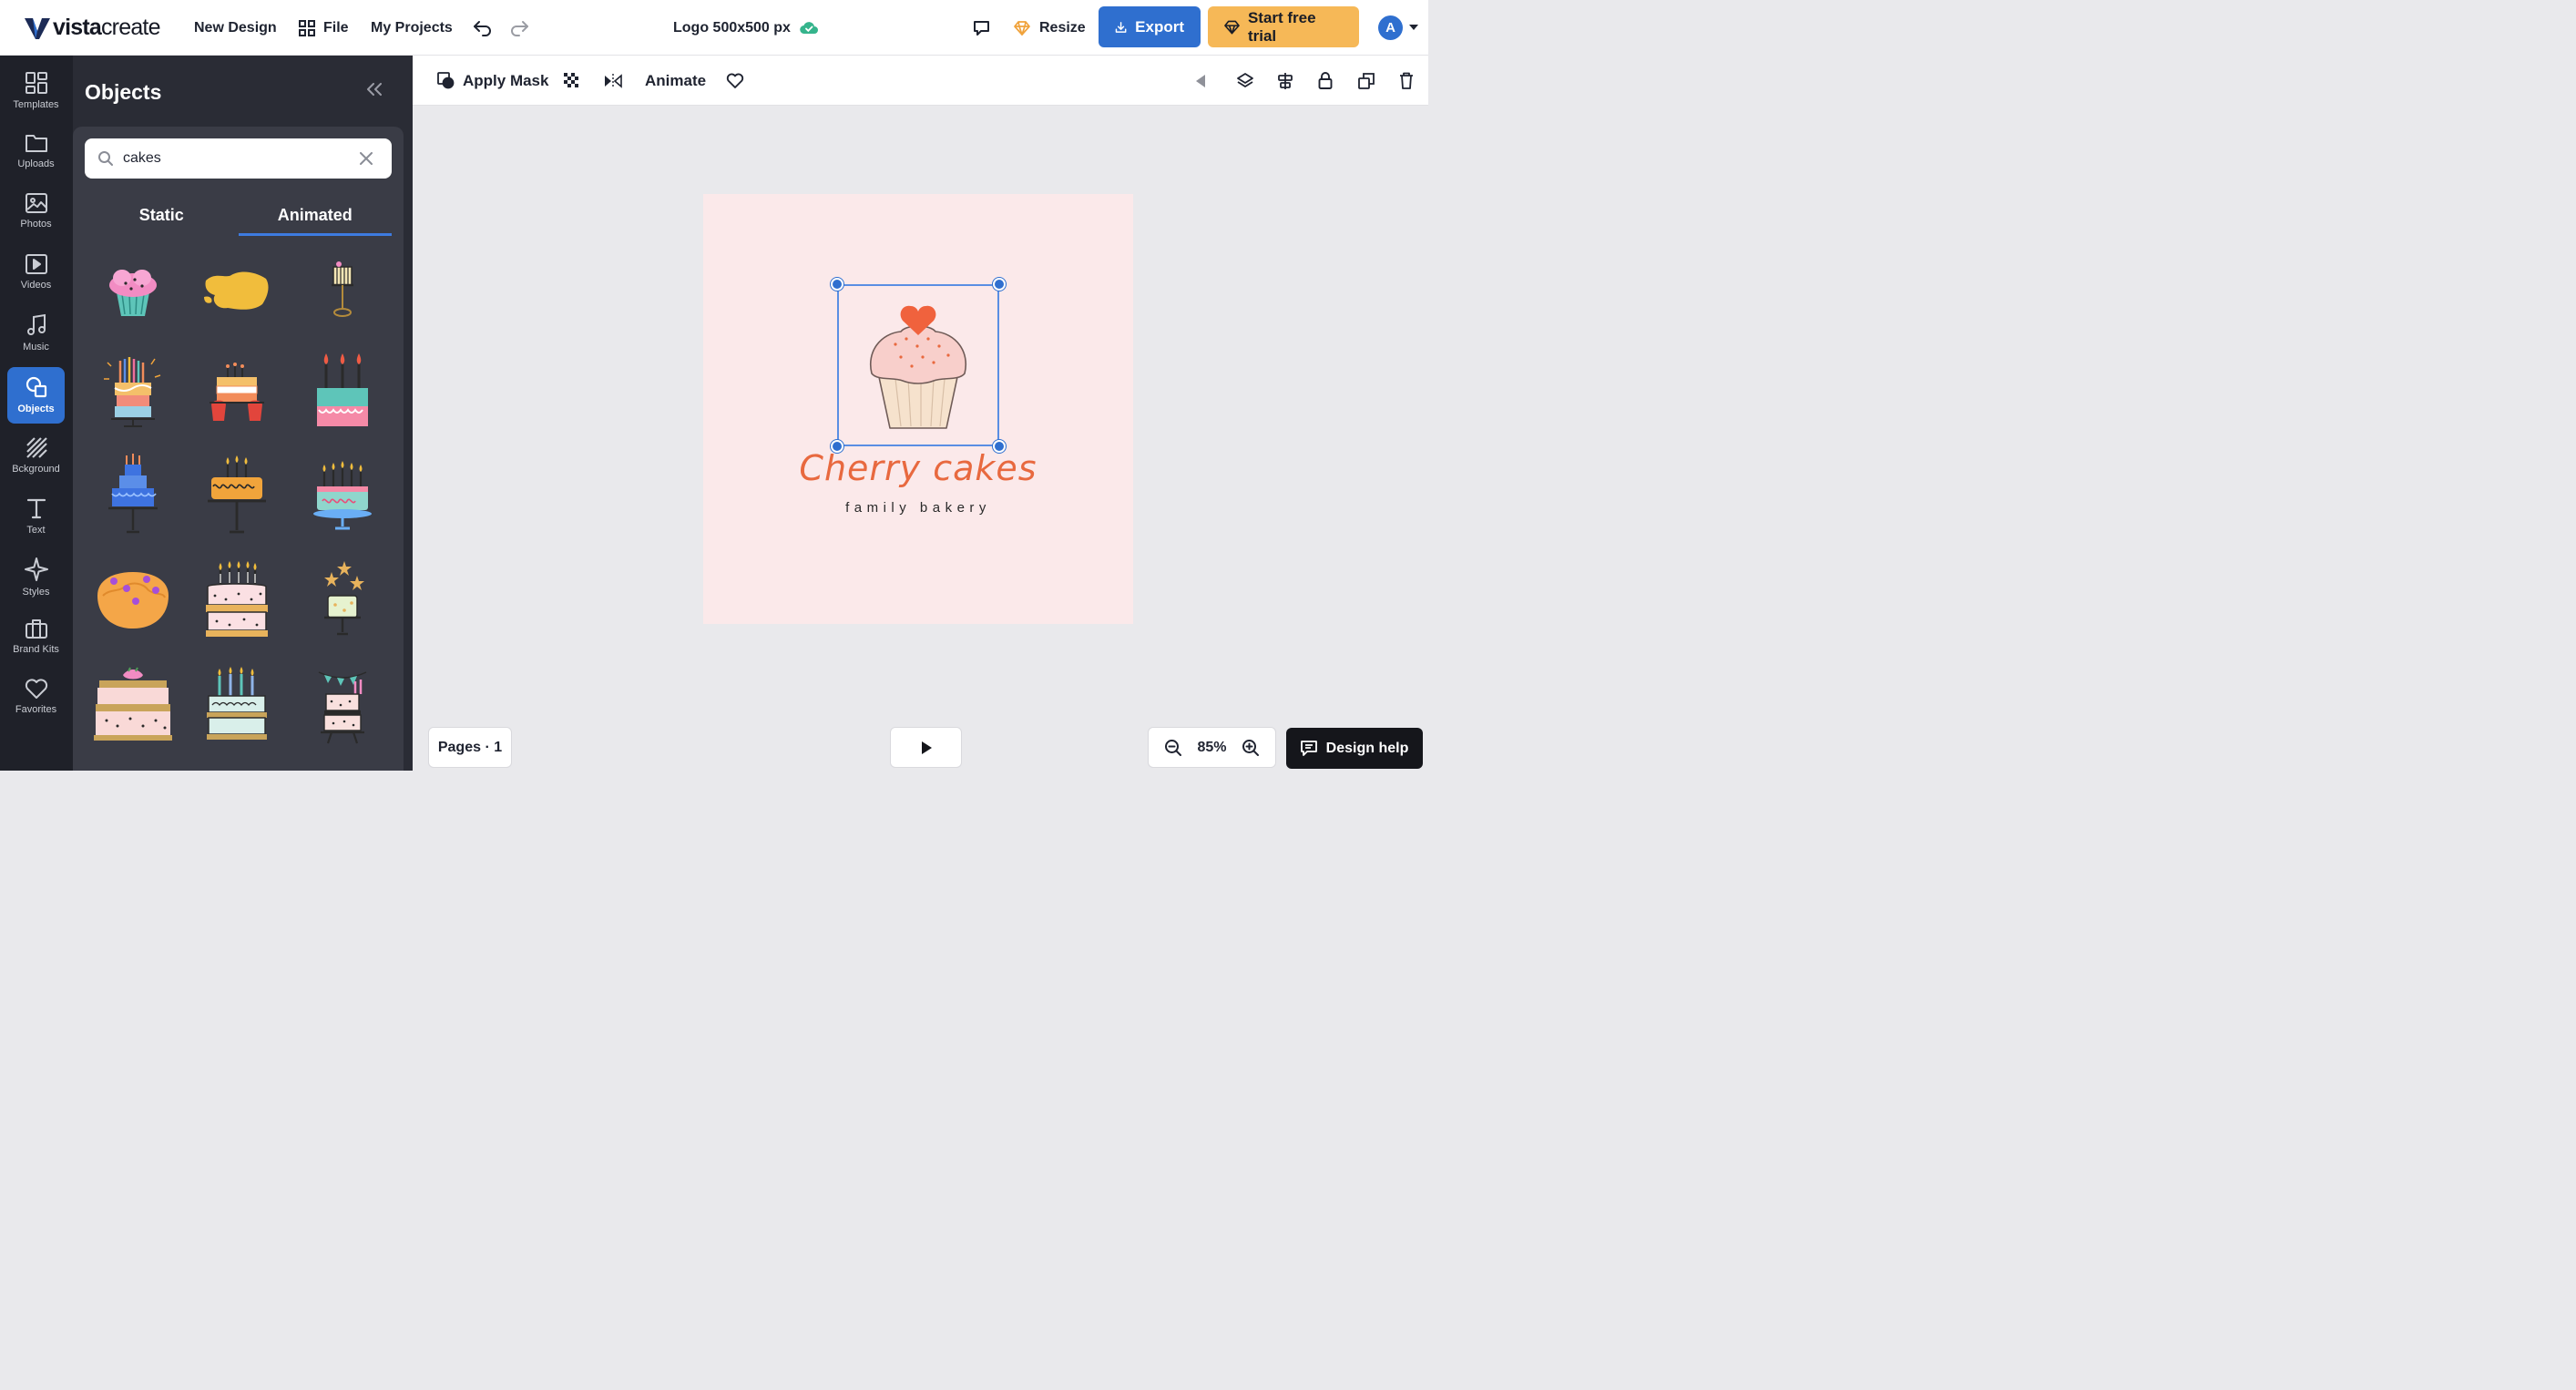 Image resolution: width=2576 pixels, height=1390 pixels. Describe the element at coordinates (366, 158) in the screenshot. I see `close-icon` at that location.